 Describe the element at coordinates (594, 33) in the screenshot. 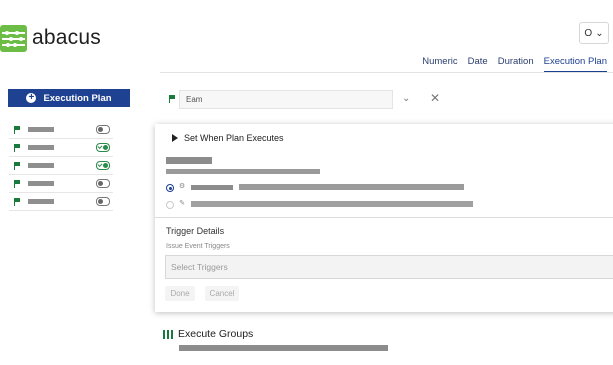

I see `user-menu-button: O ⌄` at that location.